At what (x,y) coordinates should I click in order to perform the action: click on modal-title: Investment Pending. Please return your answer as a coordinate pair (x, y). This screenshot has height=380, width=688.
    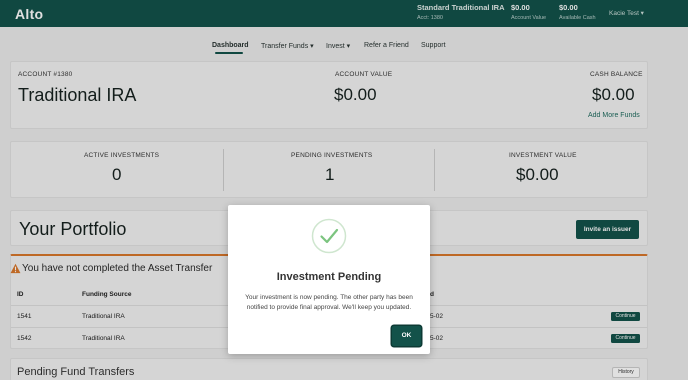
    Looking at the image, I should click on (329, 277).